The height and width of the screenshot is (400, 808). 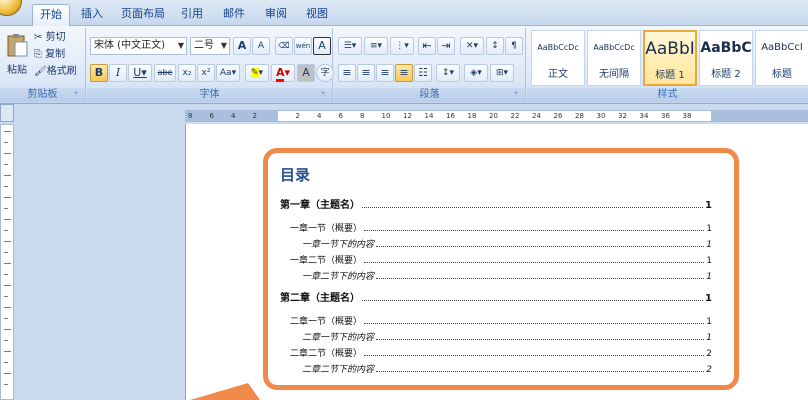 I want to click on clear-format-button: ⌫, so click(x=284, y=46).